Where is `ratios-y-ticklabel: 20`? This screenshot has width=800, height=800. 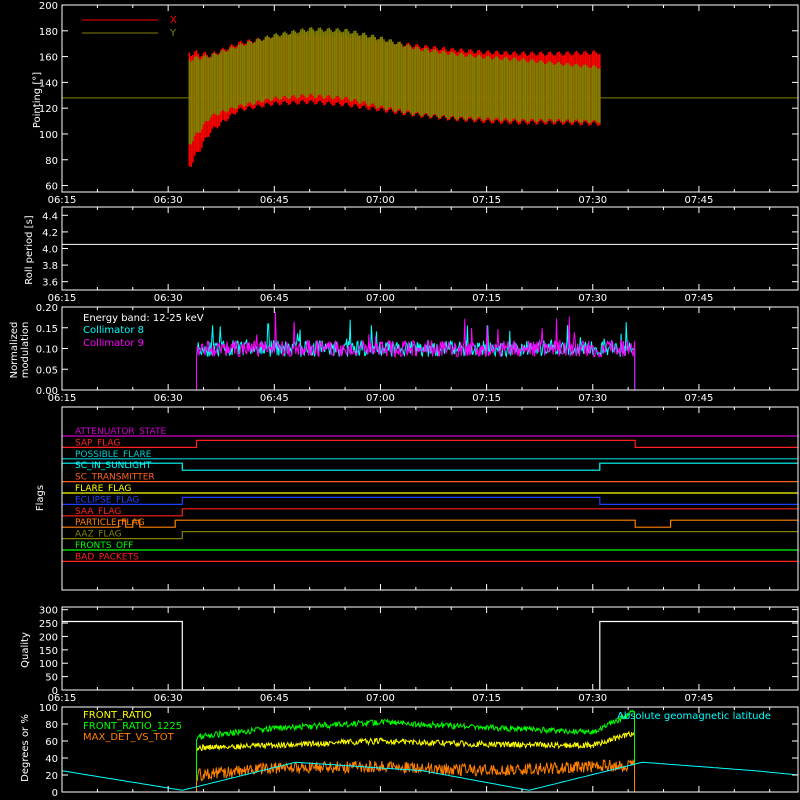
ratios-y-ticklabel: 20 is located at coordinates (51, 776).